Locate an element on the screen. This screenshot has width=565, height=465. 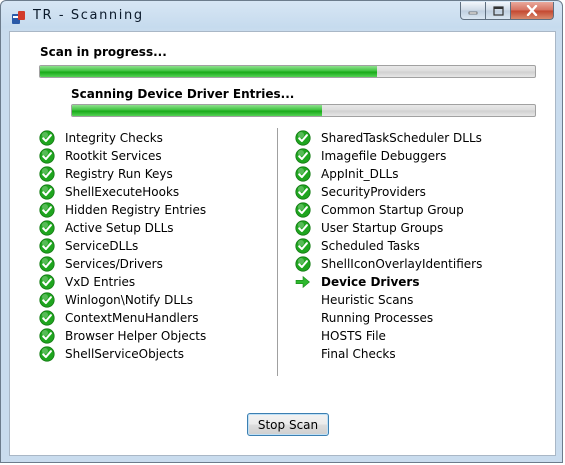
left-check-item: Integrity Checks is located at coordinates (122, 138).